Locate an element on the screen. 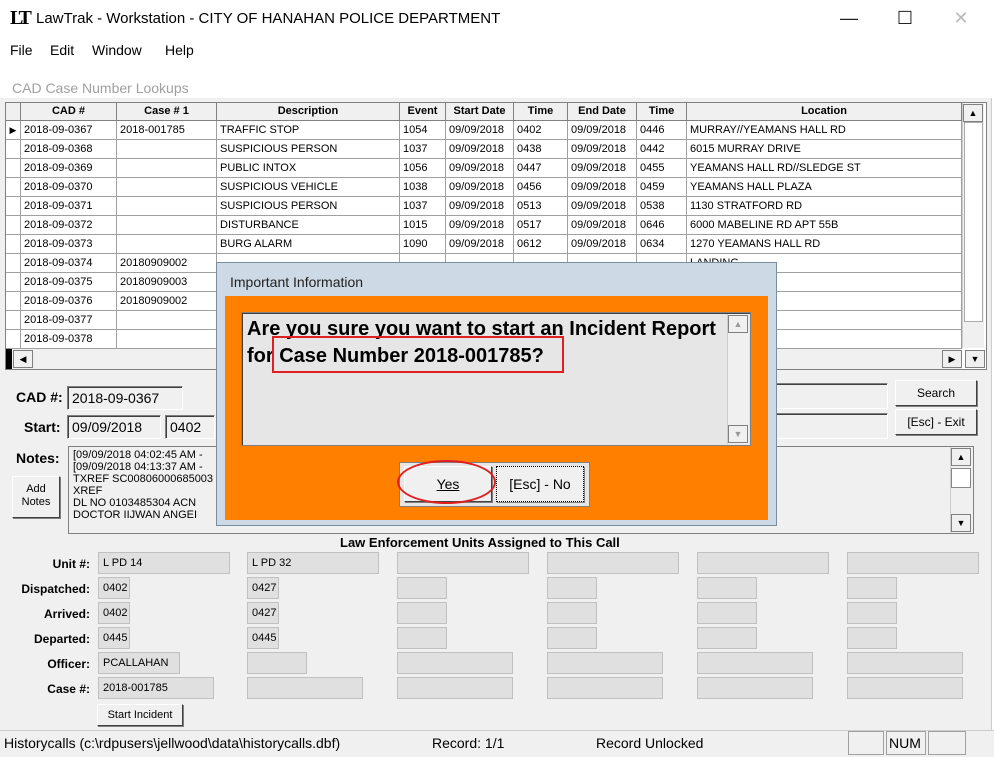 The image size is (994, 757). grid-cell: 2018-09-0371 is located at coordinates (69, 206).